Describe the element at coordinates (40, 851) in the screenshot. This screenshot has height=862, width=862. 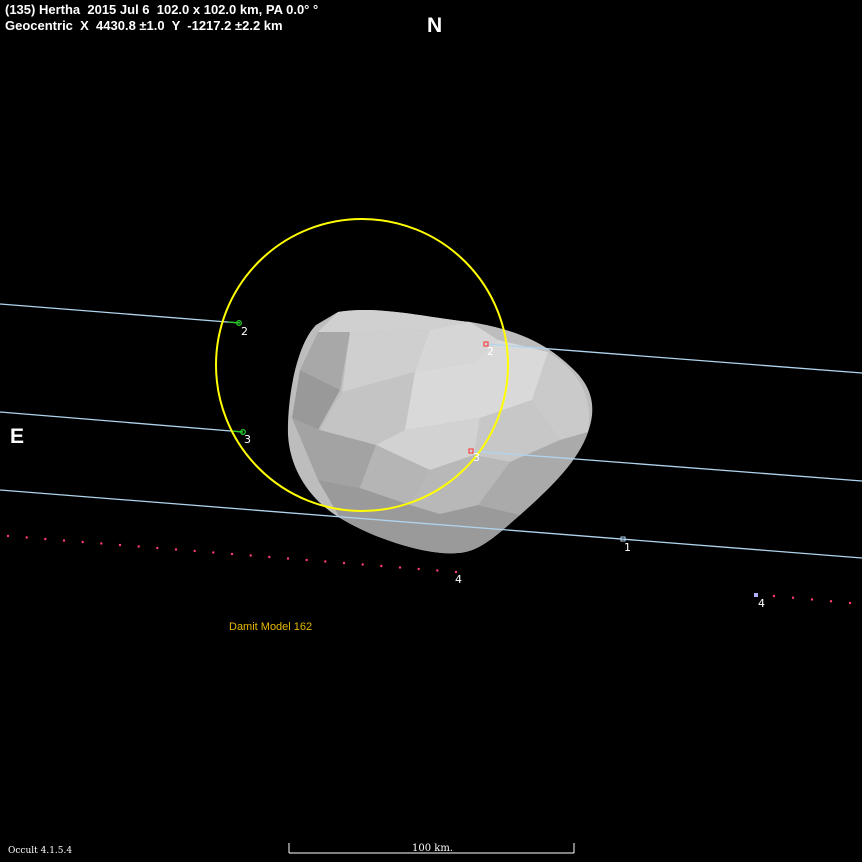
I see `version-label: Occult 4.1.5.4` at that location.